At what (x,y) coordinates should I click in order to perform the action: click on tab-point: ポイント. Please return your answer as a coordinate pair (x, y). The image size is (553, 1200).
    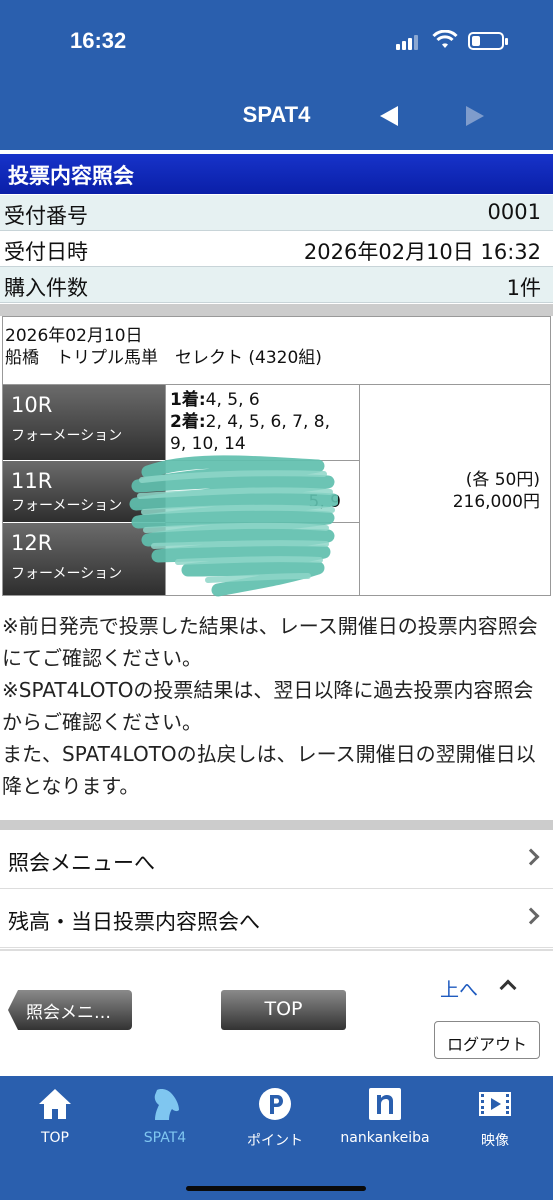
    Looking at the image, I should click on (275, 1138).